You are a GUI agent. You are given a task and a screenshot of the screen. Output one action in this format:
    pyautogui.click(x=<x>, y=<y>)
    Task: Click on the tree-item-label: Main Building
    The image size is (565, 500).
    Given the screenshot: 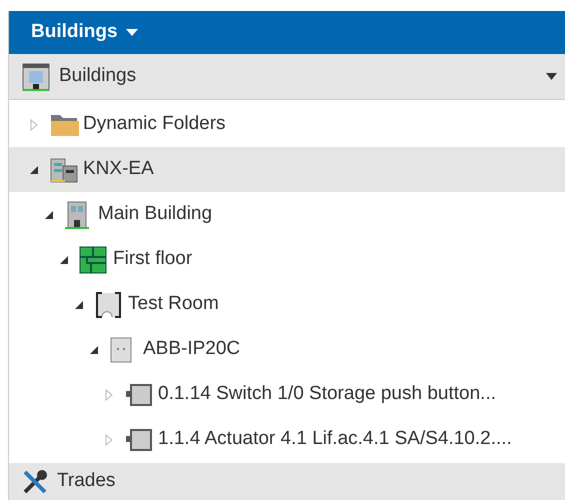 What is the action you would take?
    pyautogui.click(x=155, y=214)
    